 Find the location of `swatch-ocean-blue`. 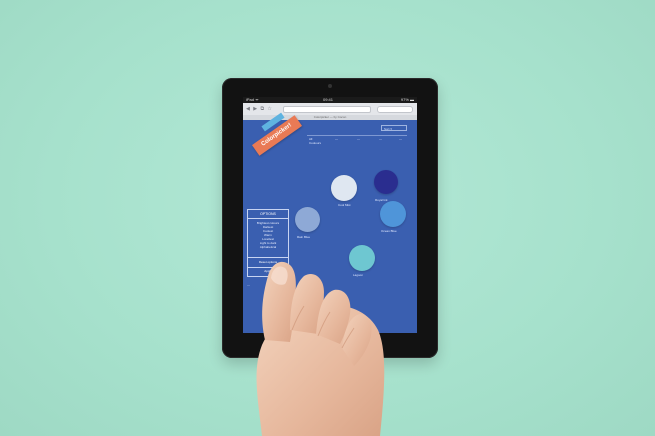

swatch-ocean-blue is located at coordinates (393, 214).